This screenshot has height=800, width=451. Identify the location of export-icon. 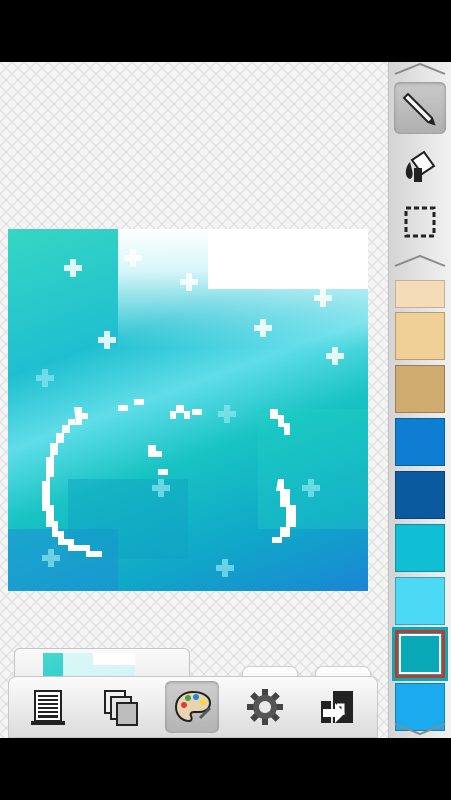
(337, 707).